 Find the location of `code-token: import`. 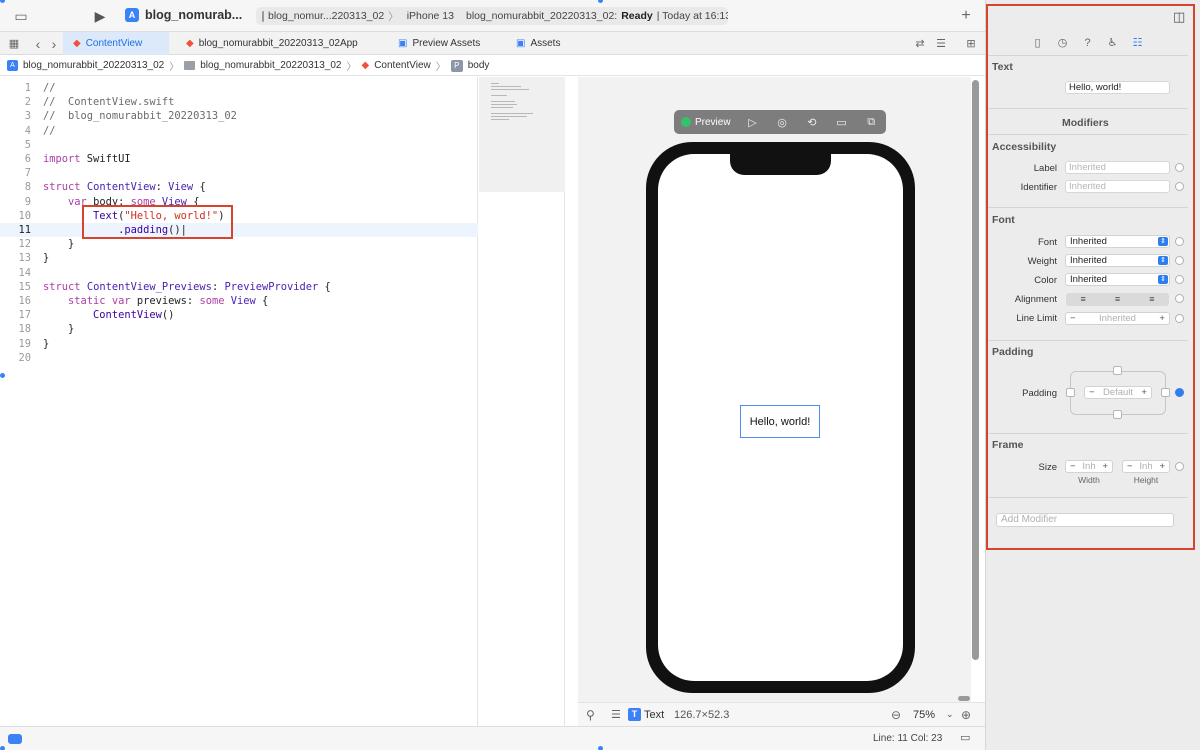

code-token: import is located at coordinates (62, 159).